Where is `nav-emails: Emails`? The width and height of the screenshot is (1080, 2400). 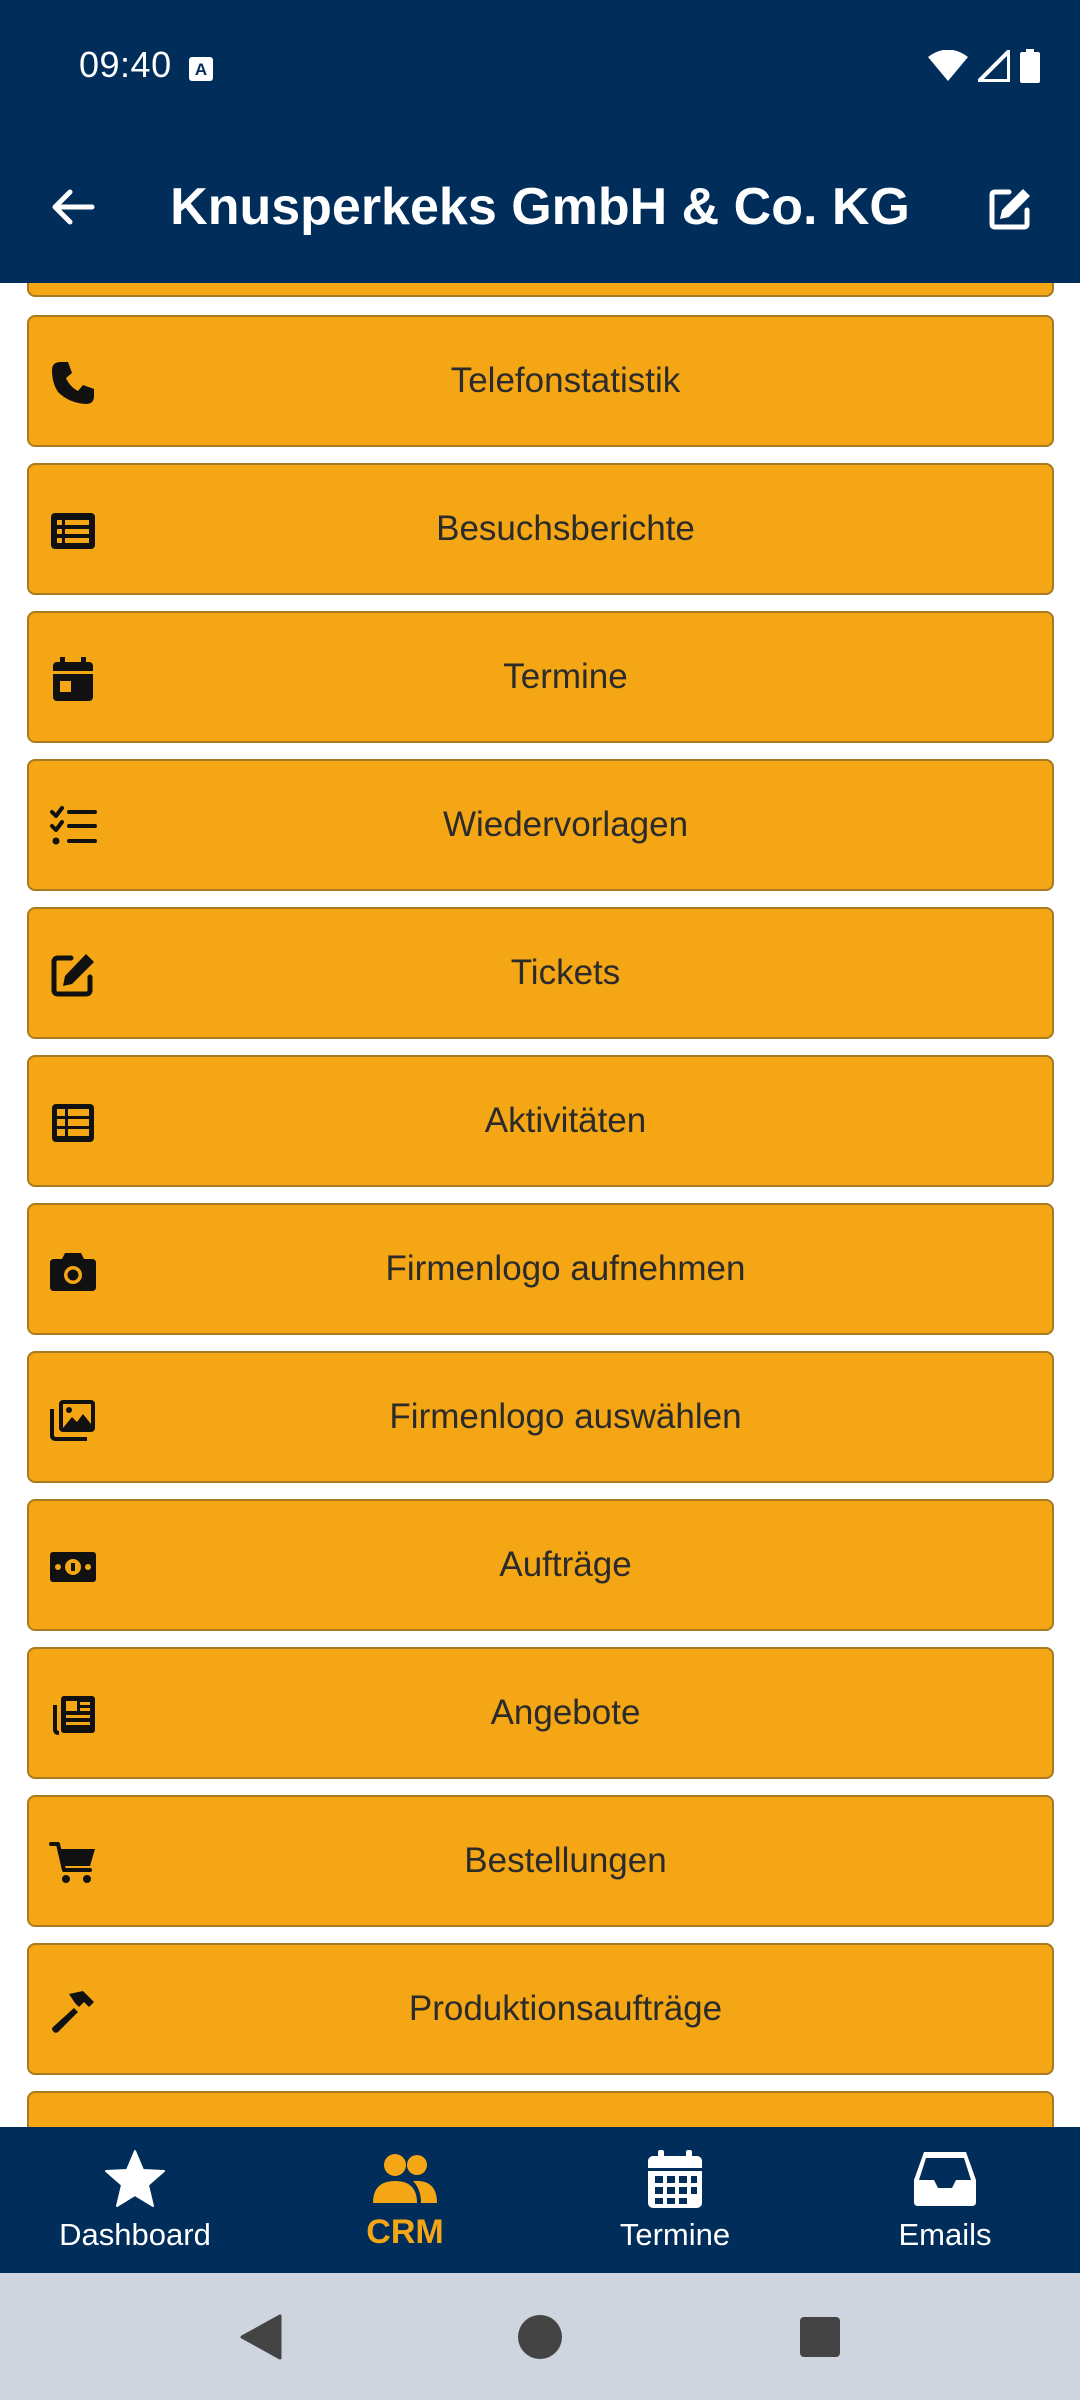
nav-emails: Emails is located at coordinates (945, 2200).